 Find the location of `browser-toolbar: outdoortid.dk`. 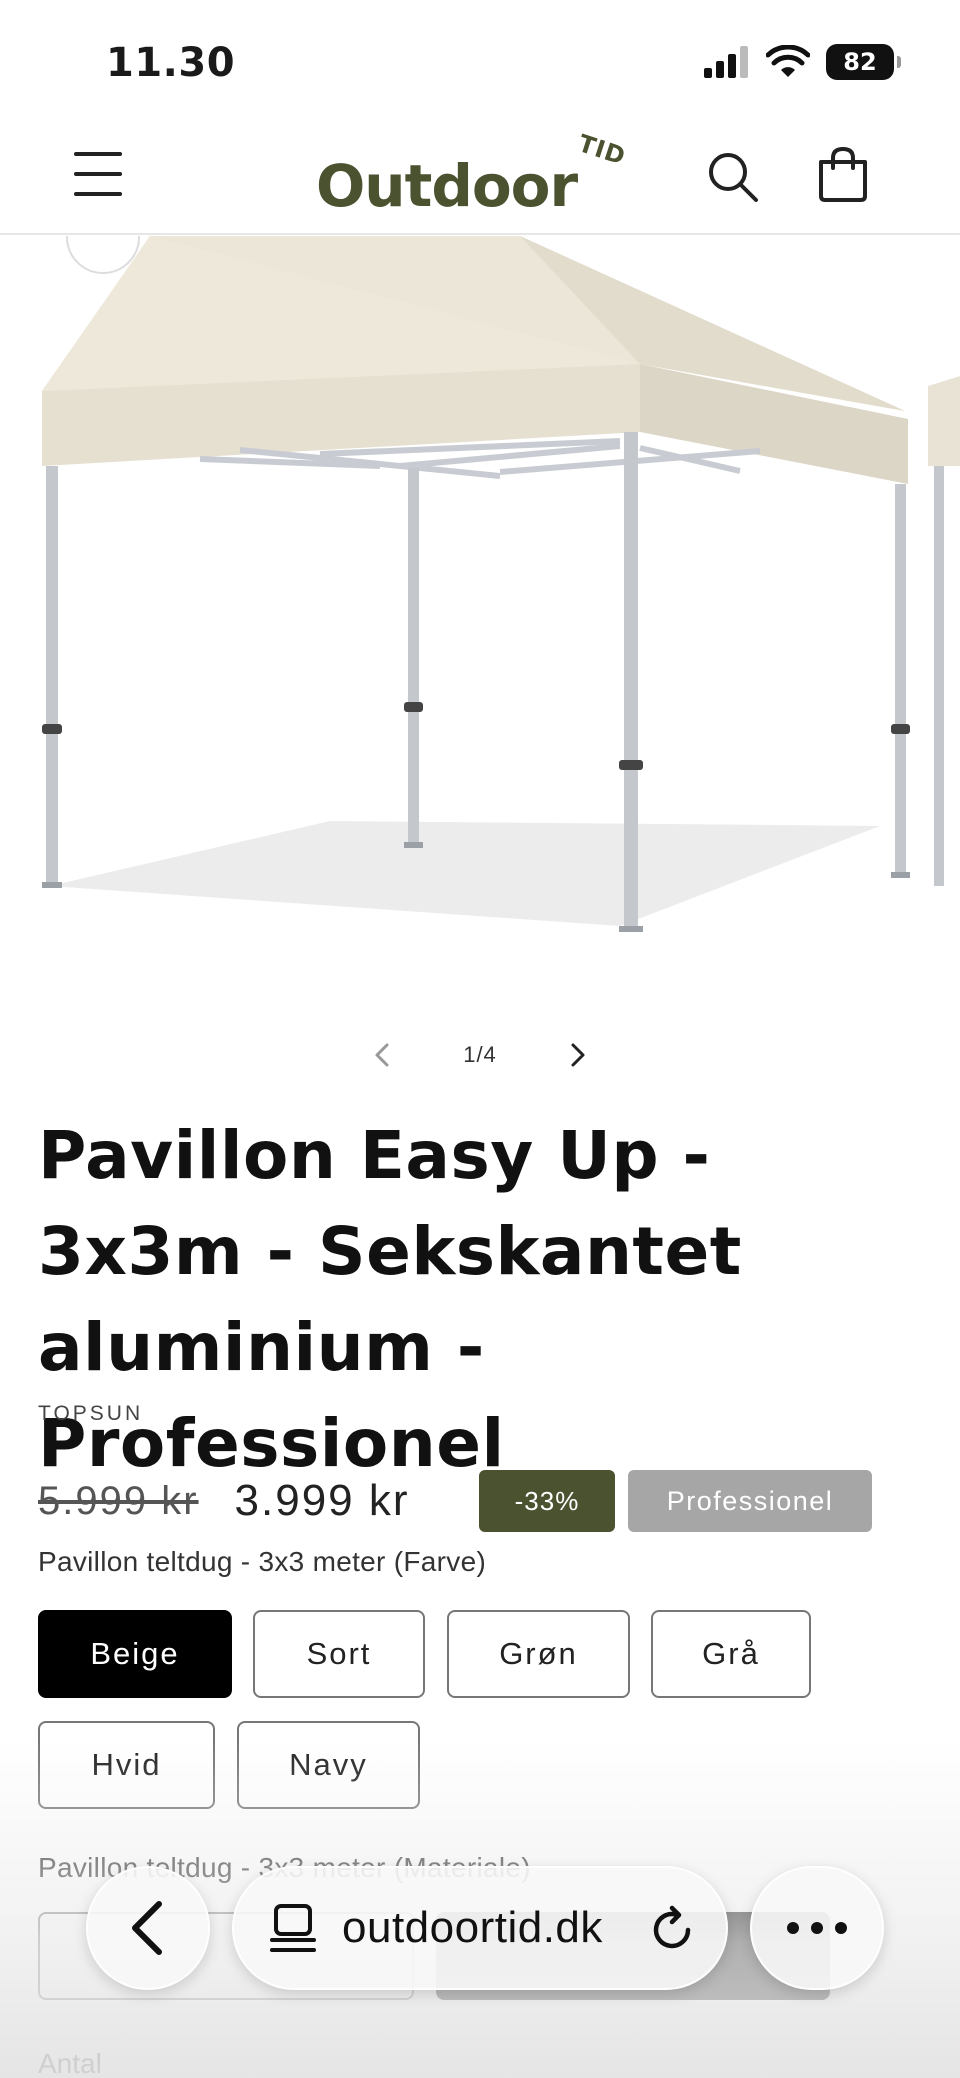

browser-toolbar: outdoortid.dk is located at coordinates (480, 1929).